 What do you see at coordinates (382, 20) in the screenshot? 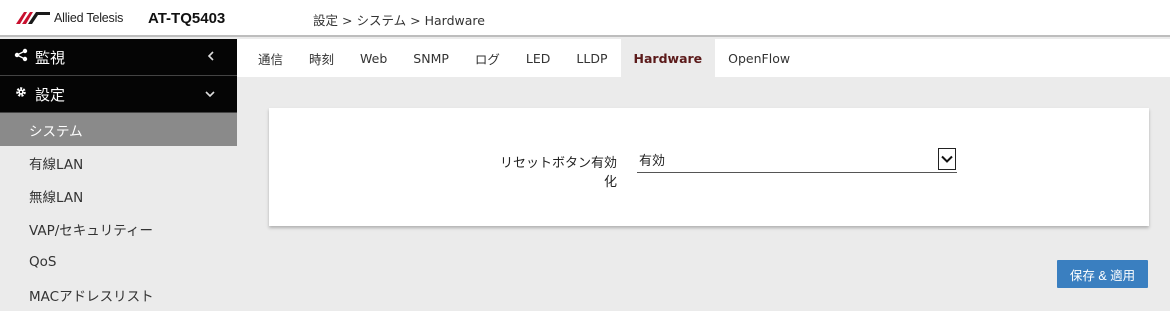
I see `breadcrumb-item: システム` at bounding box center [382, 20].